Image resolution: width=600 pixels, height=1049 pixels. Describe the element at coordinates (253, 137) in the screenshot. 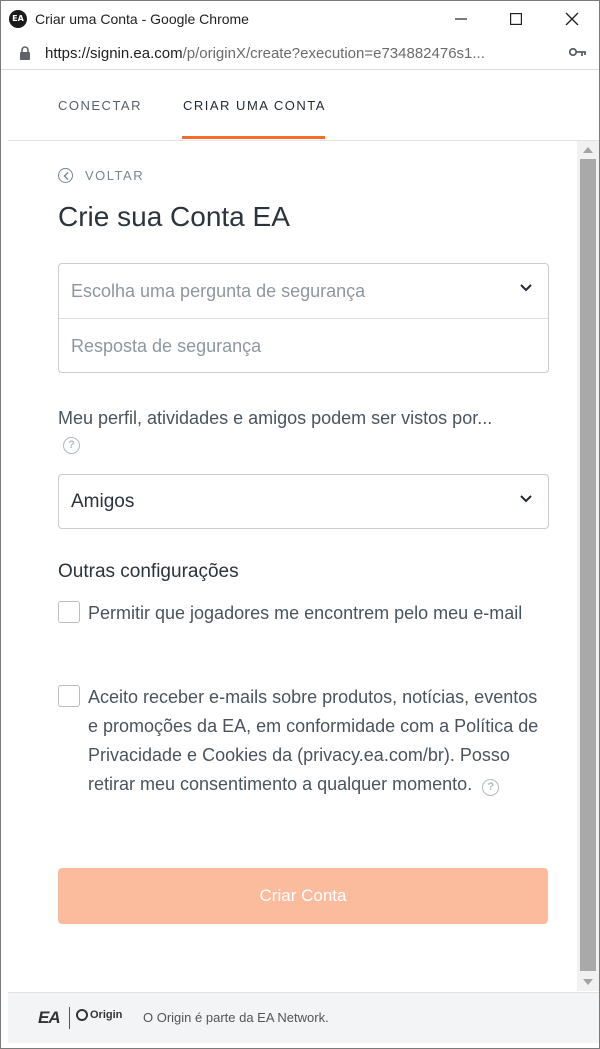

I see `active-tab-indicator` at that location.